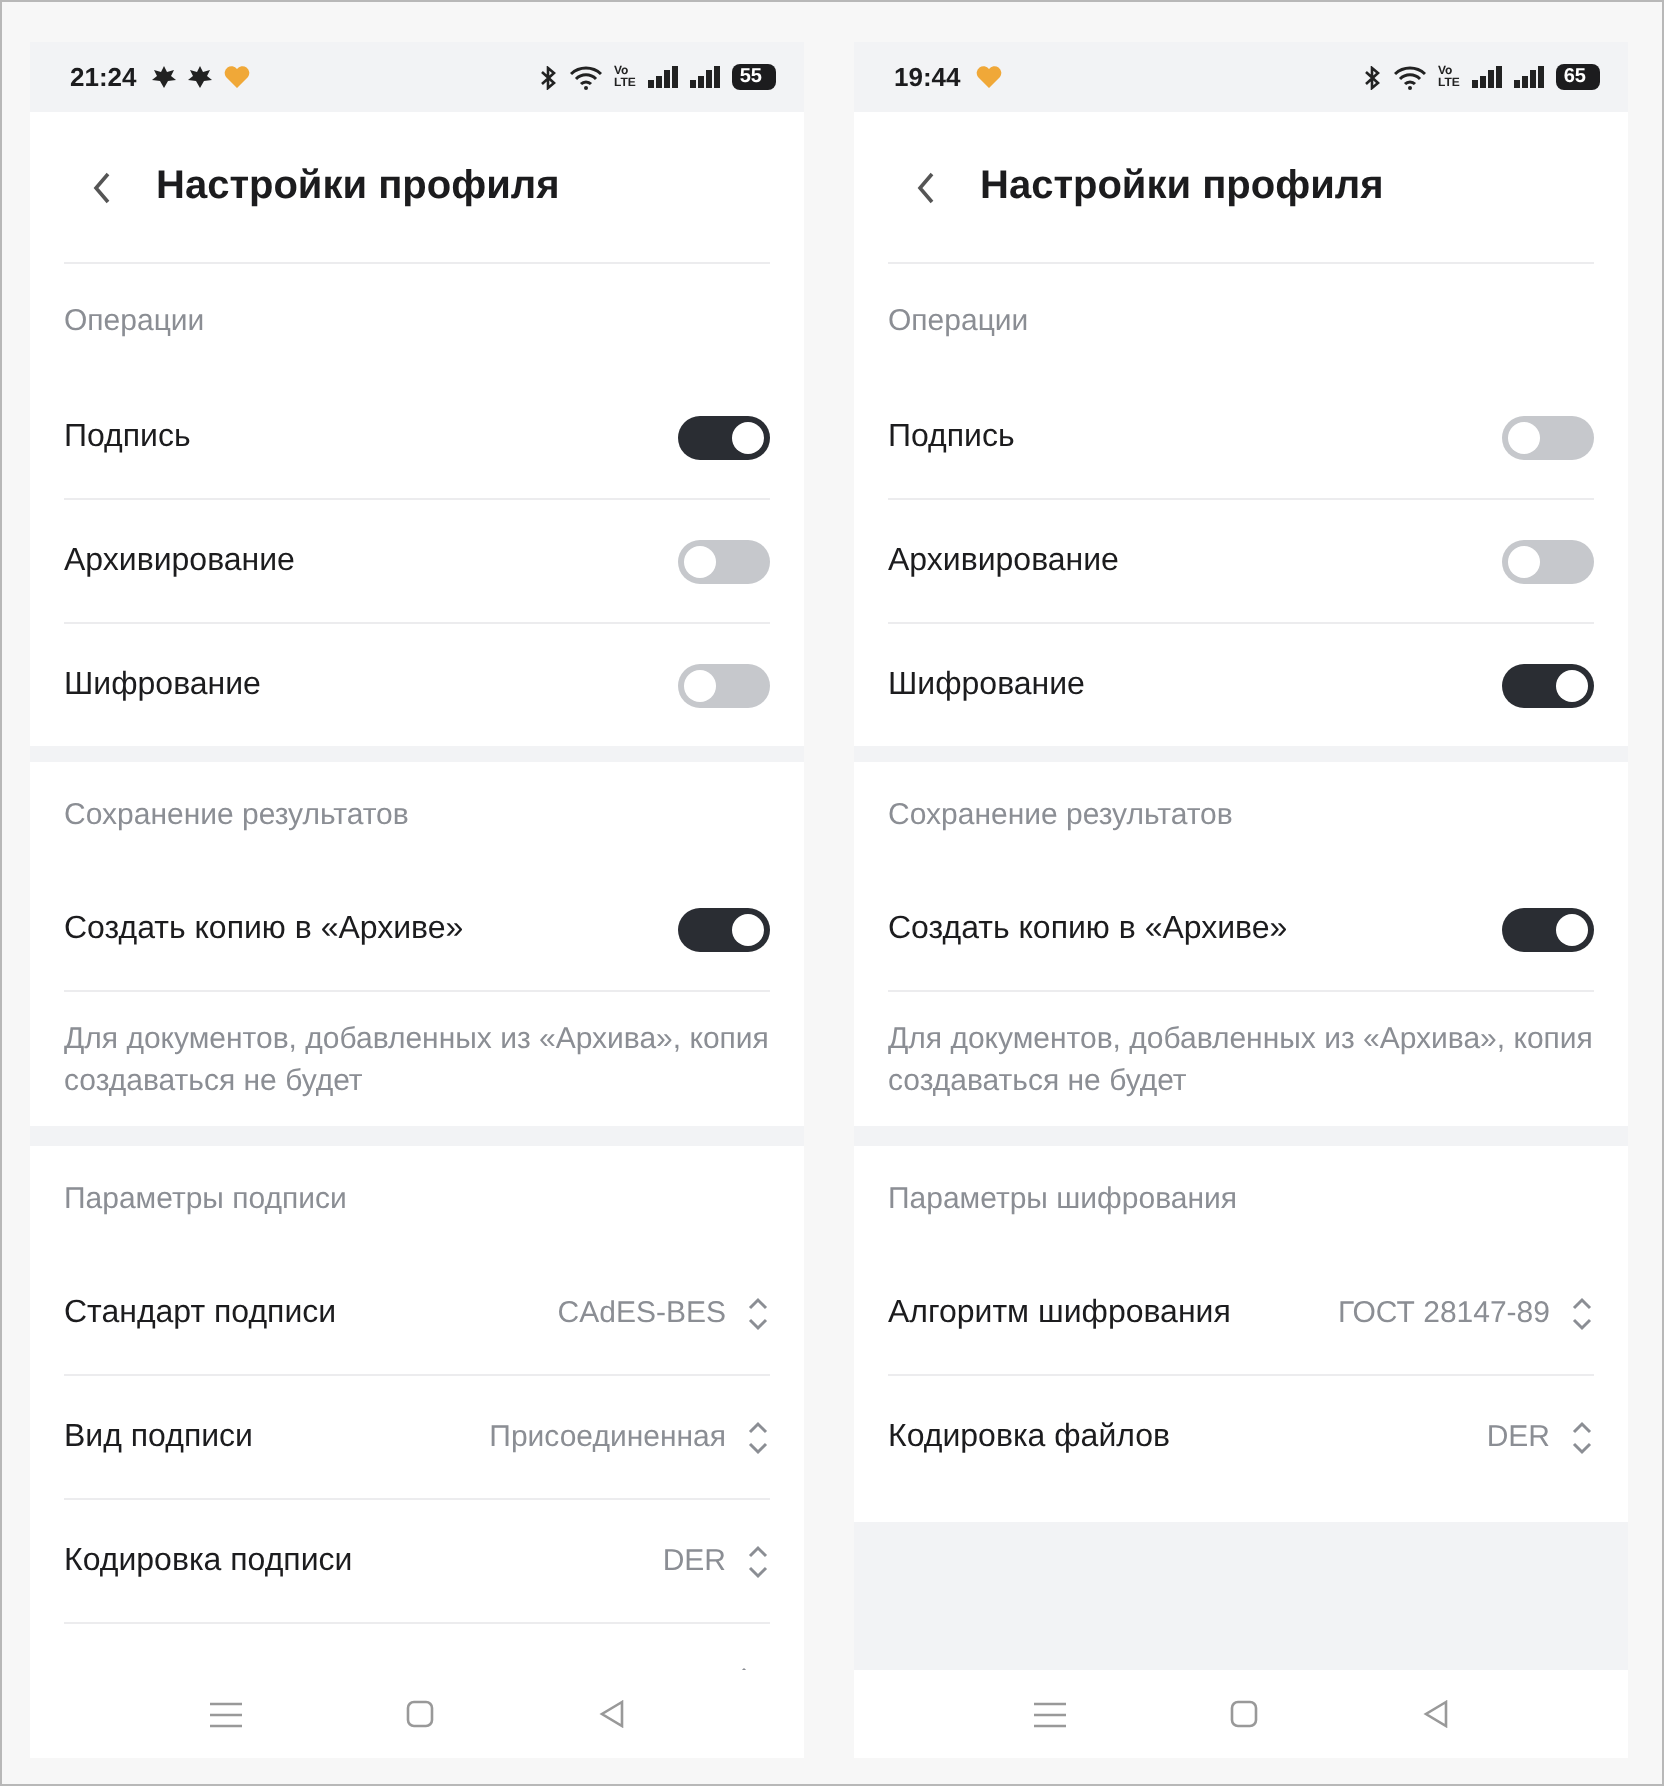  What do you see at coordinates (927, 77) in the screenshot?
I see `status-time: 19:44` at bounding box center [927, 77].